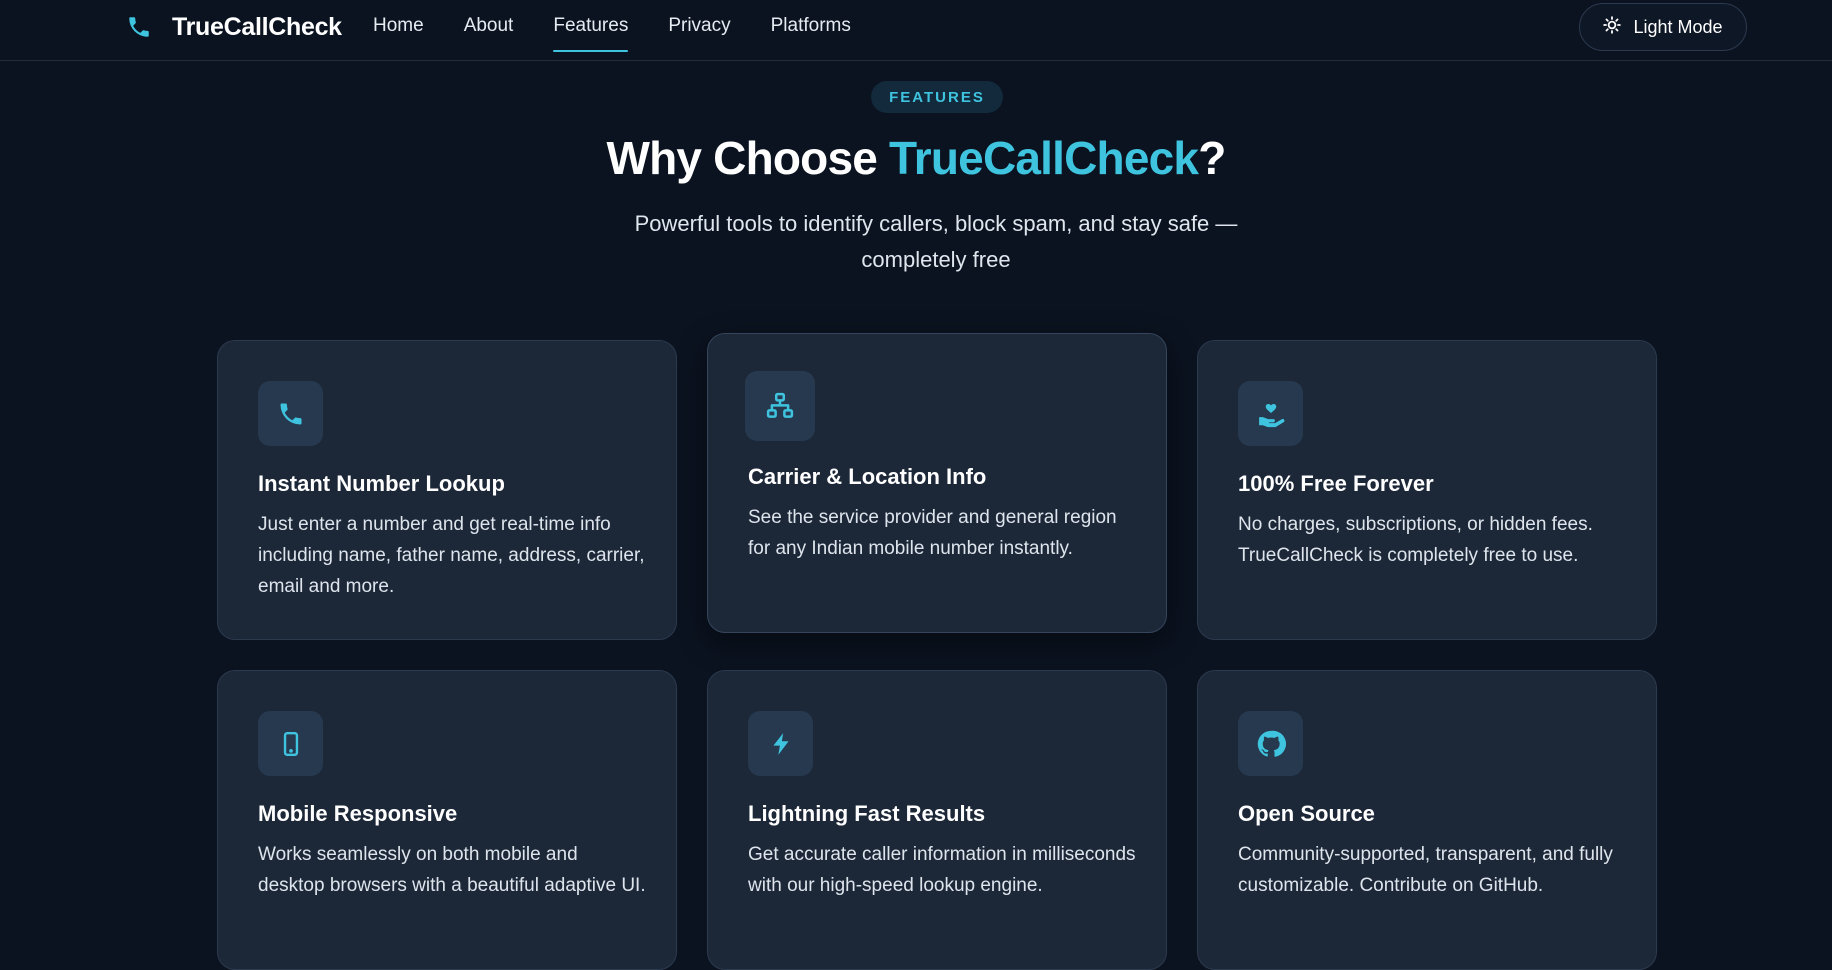 The width and height of the screenshot is (1832, 970). I want to click on nav-link-privacy: Privacy, so click(699, 32).